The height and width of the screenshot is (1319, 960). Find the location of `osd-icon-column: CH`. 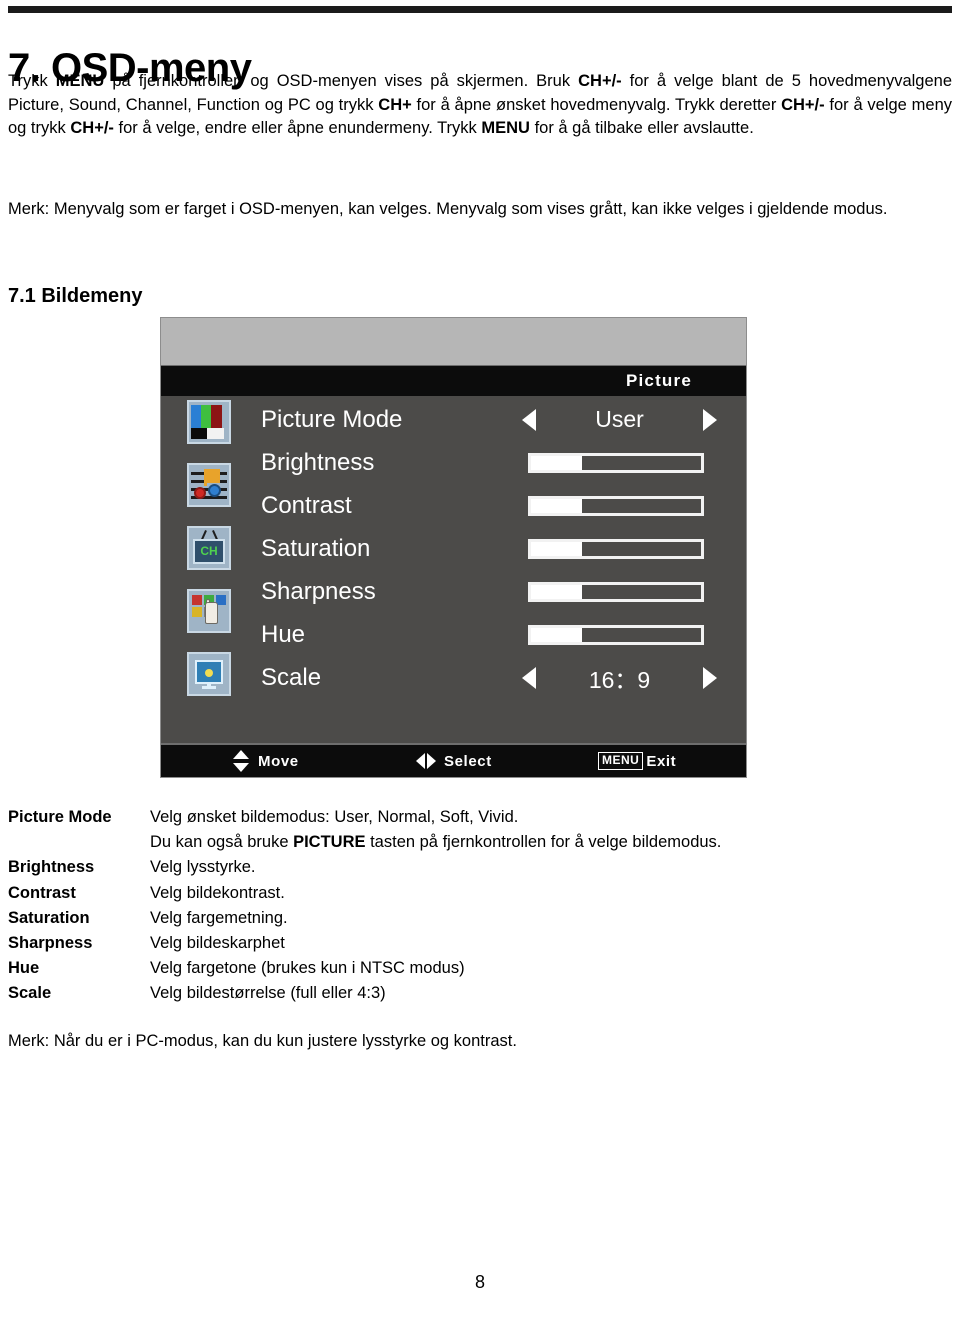

osd-icon-column: CH is located at coordinates (210, 557).